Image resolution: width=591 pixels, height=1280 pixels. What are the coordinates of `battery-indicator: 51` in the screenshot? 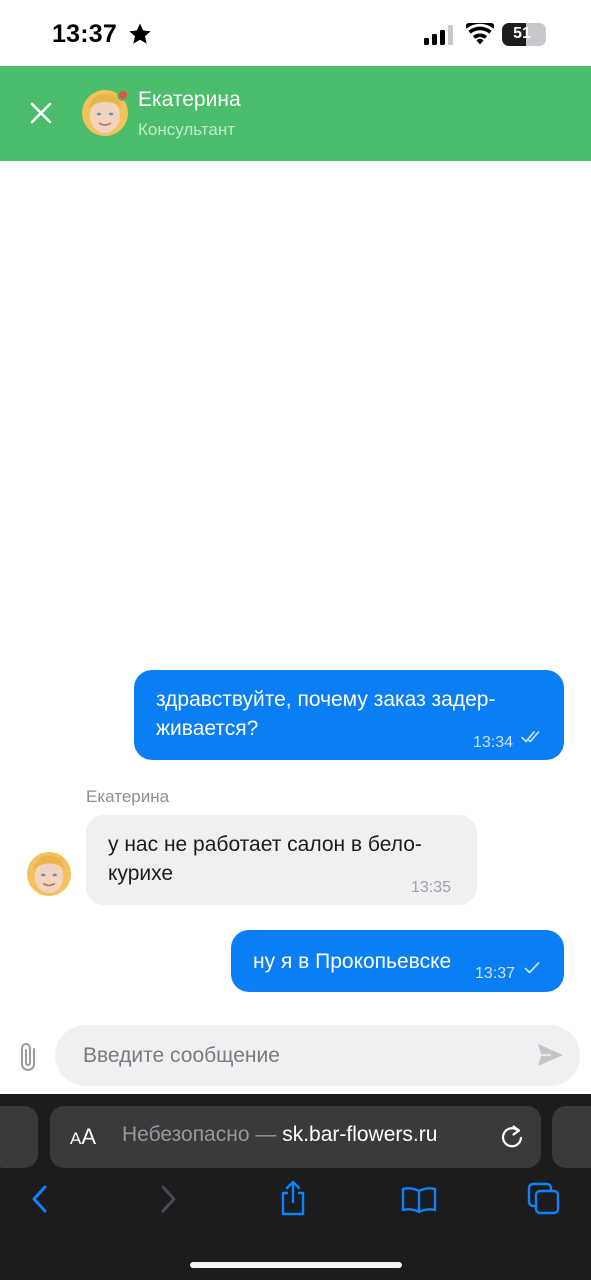 It's located at (524, 34).